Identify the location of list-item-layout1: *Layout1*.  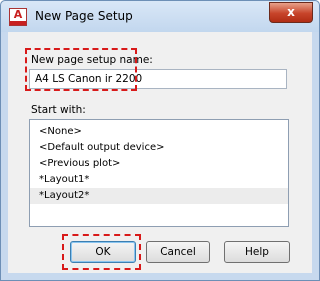
(159, 180).